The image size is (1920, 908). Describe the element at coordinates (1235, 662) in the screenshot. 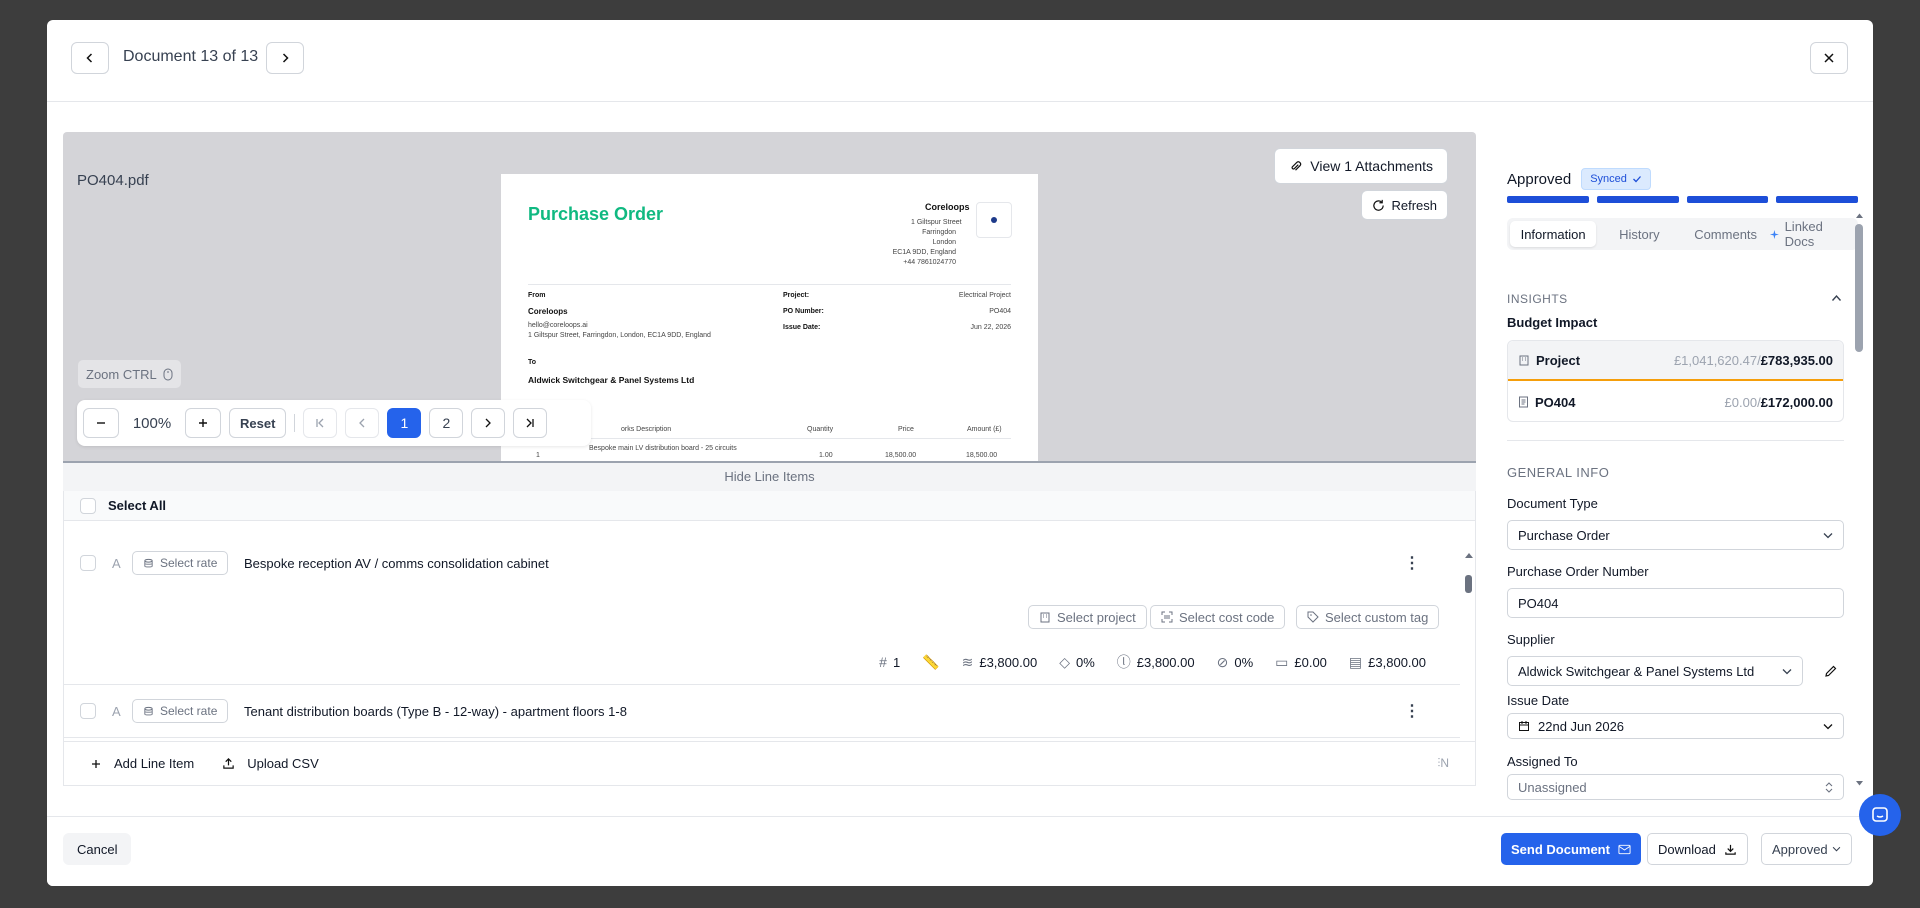

I see `tax-rate-stat: ⊘ 0%` at that location.